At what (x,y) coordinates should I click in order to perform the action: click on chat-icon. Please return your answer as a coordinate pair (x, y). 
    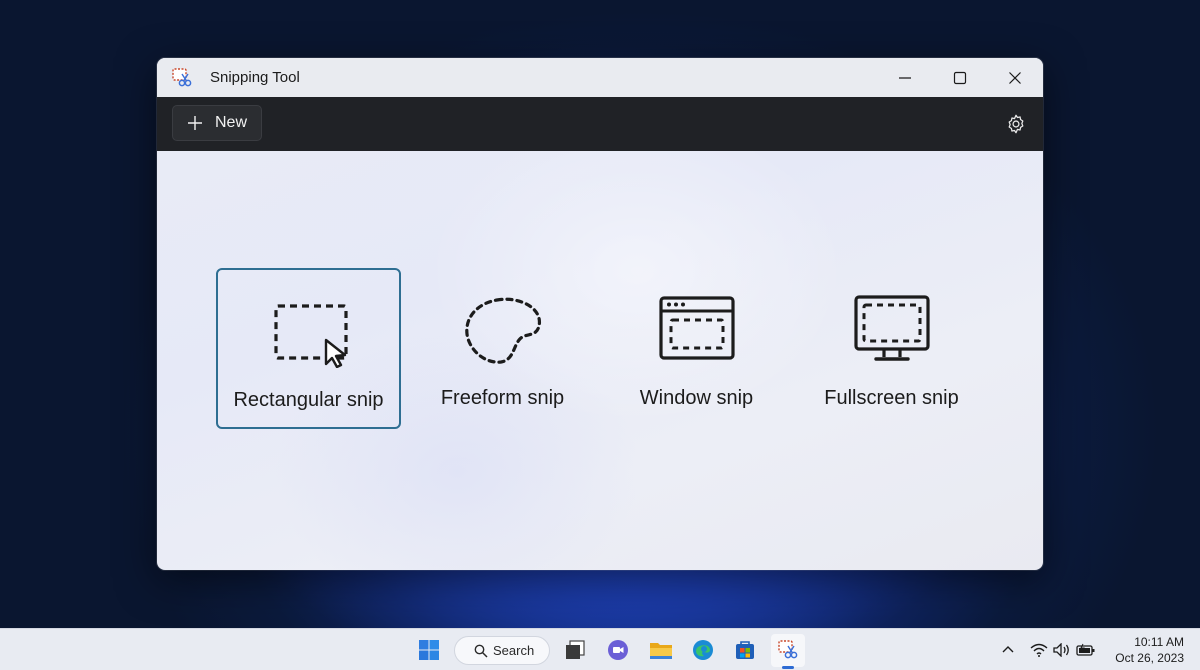
    Looking at the image, I should click on (618, 650).